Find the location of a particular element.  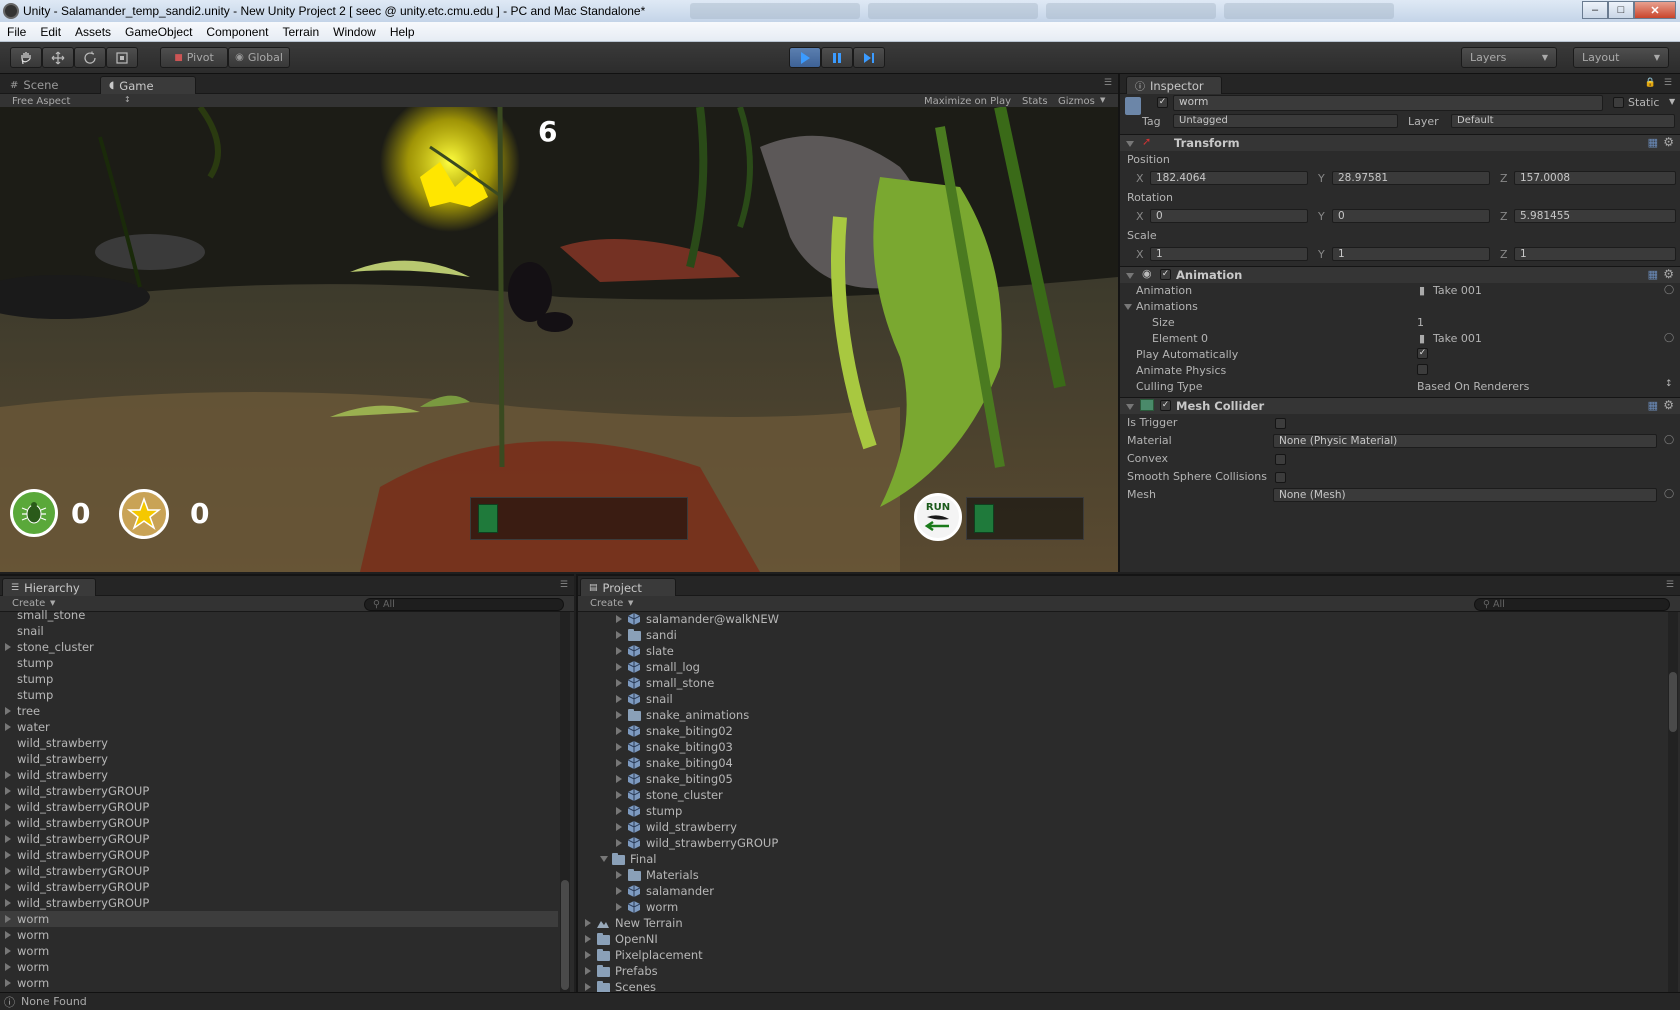

hierarchy-item: wild_strawberry is located at coordinates (279, 775).